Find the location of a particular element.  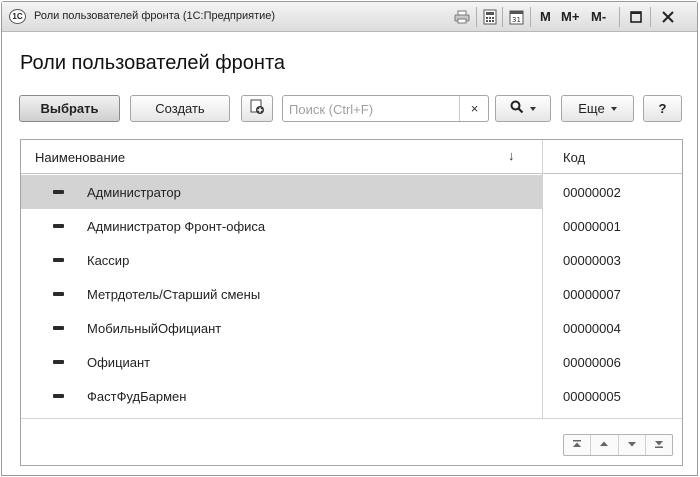

calendar-icon: 31 is located at coordinates (516, 17).